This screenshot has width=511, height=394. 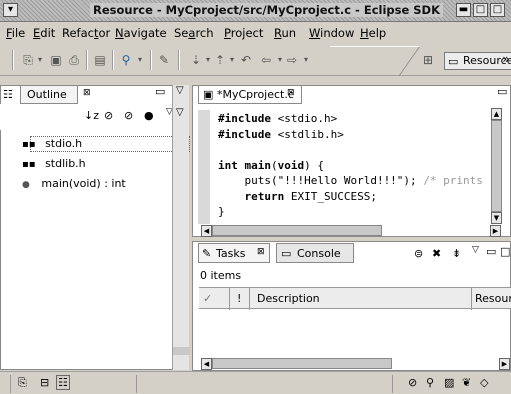 I want to click on forward-dropdown-icon: ▾, so click(x=306, y=60).